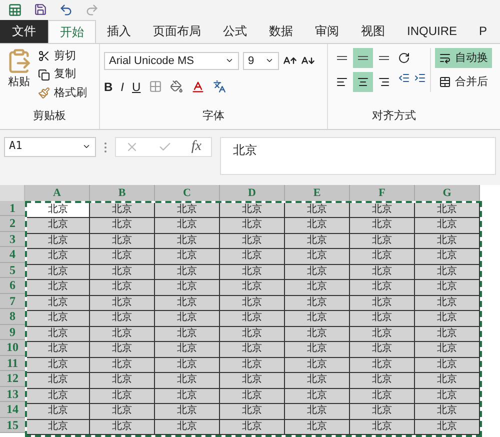 Image resolution: width=500 pixels, height=437 pixels. What do you see at coordinates (119, 31) in the screenshot?
I see `ribbon-tab: 插入` at bounding box center [119, 31].